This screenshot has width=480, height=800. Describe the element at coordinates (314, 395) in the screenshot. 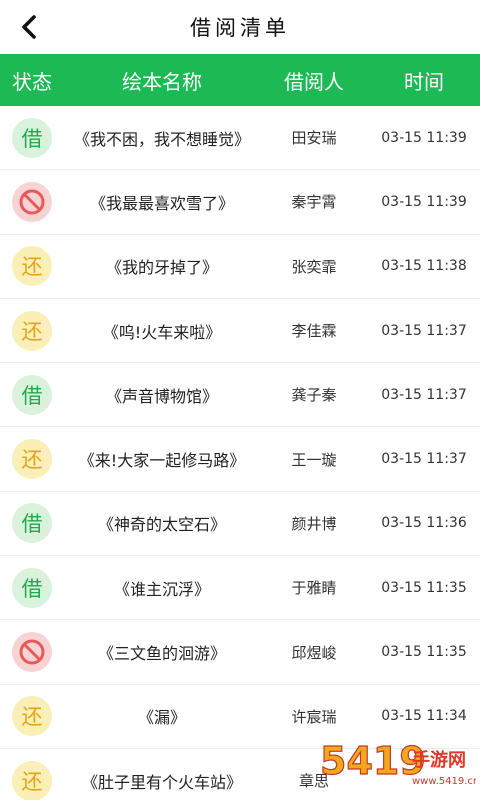

I see `borrower-name: 龚子秦` at that location.